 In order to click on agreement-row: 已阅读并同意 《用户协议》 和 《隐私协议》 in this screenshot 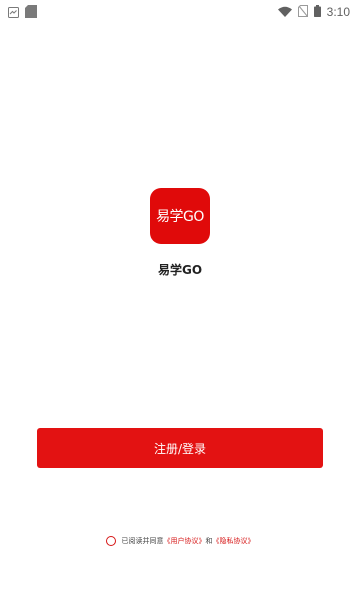, I will do `click(180, 541)`.